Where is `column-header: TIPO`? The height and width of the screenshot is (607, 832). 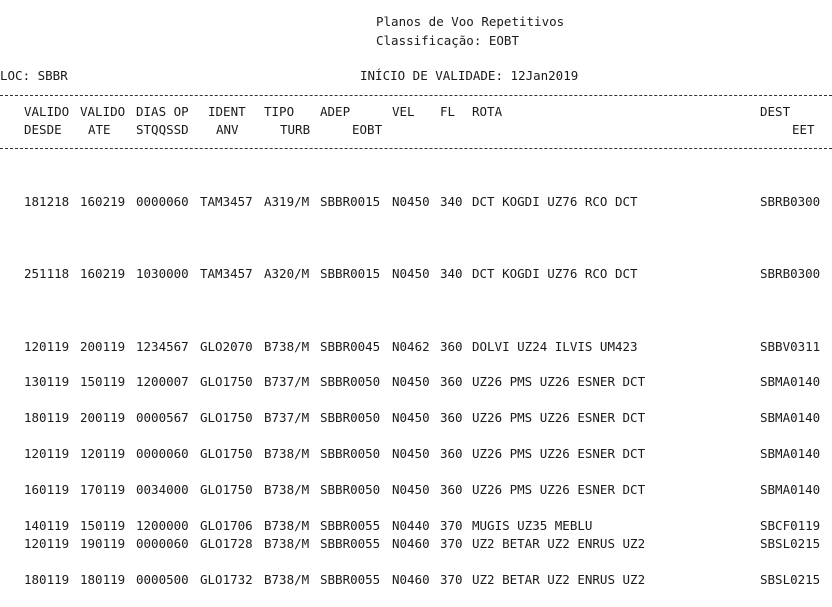
column-header: TIPO is located at coordinates (279, 111).